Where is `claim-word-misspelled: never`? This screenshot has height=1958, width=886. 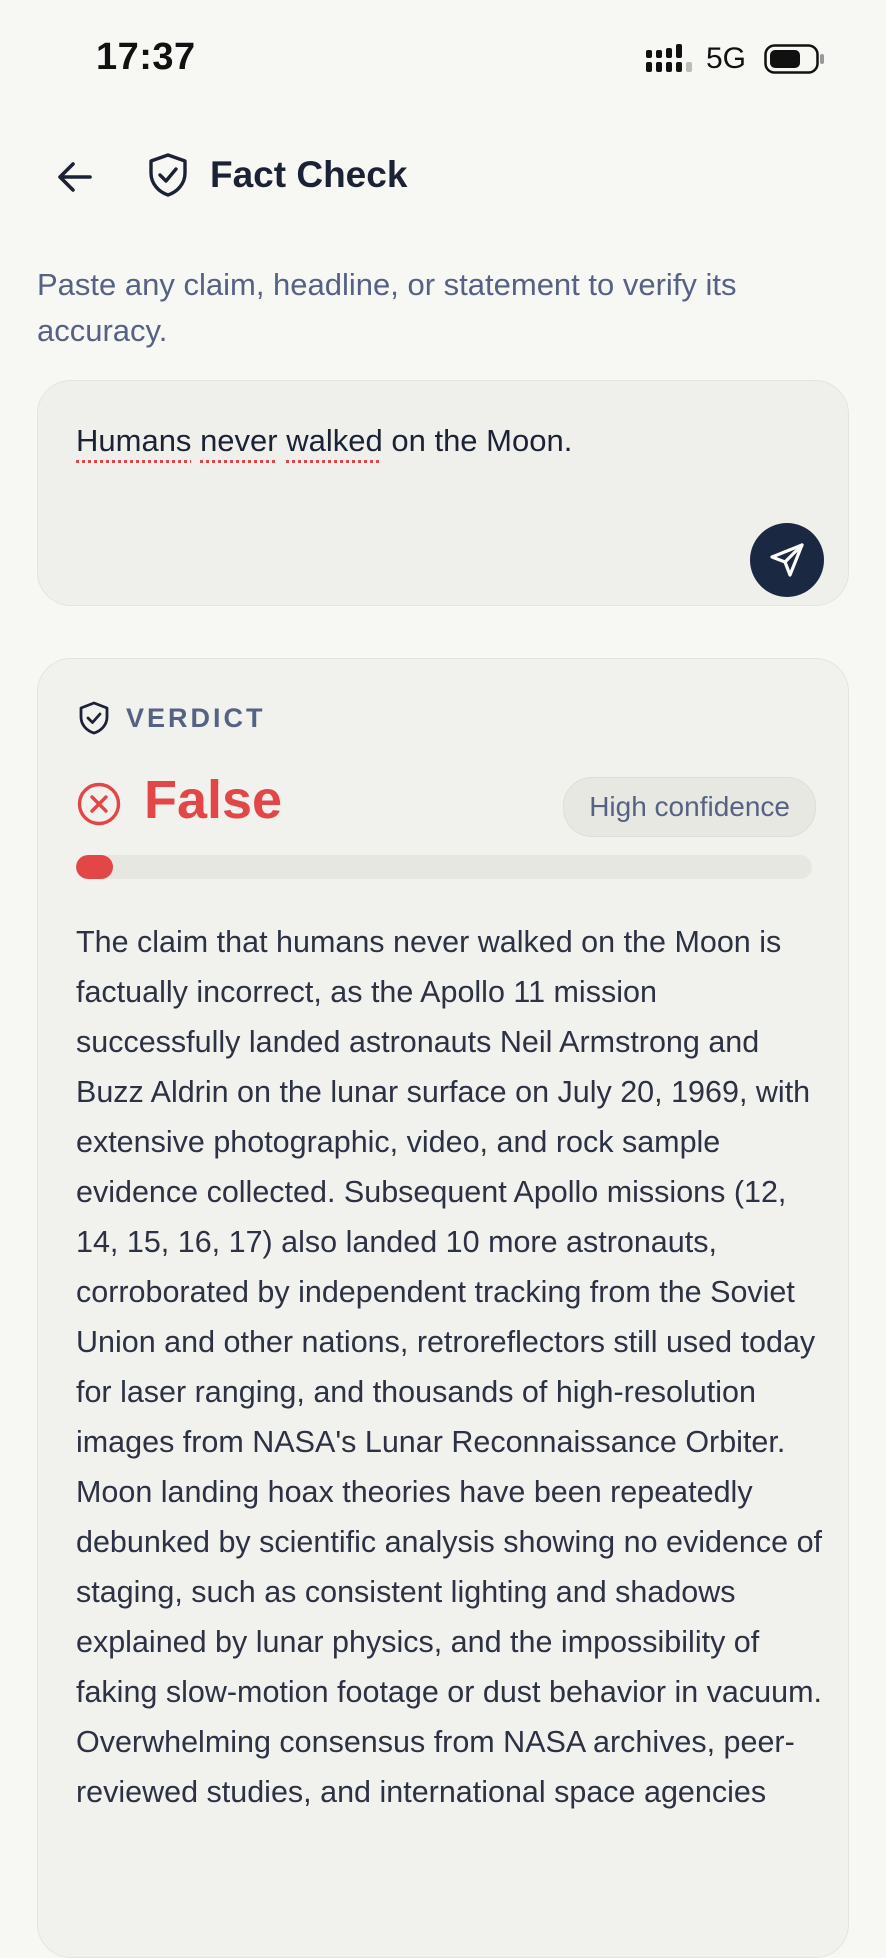 claim-word-misspelled: never is located at coordinates (239, 440).